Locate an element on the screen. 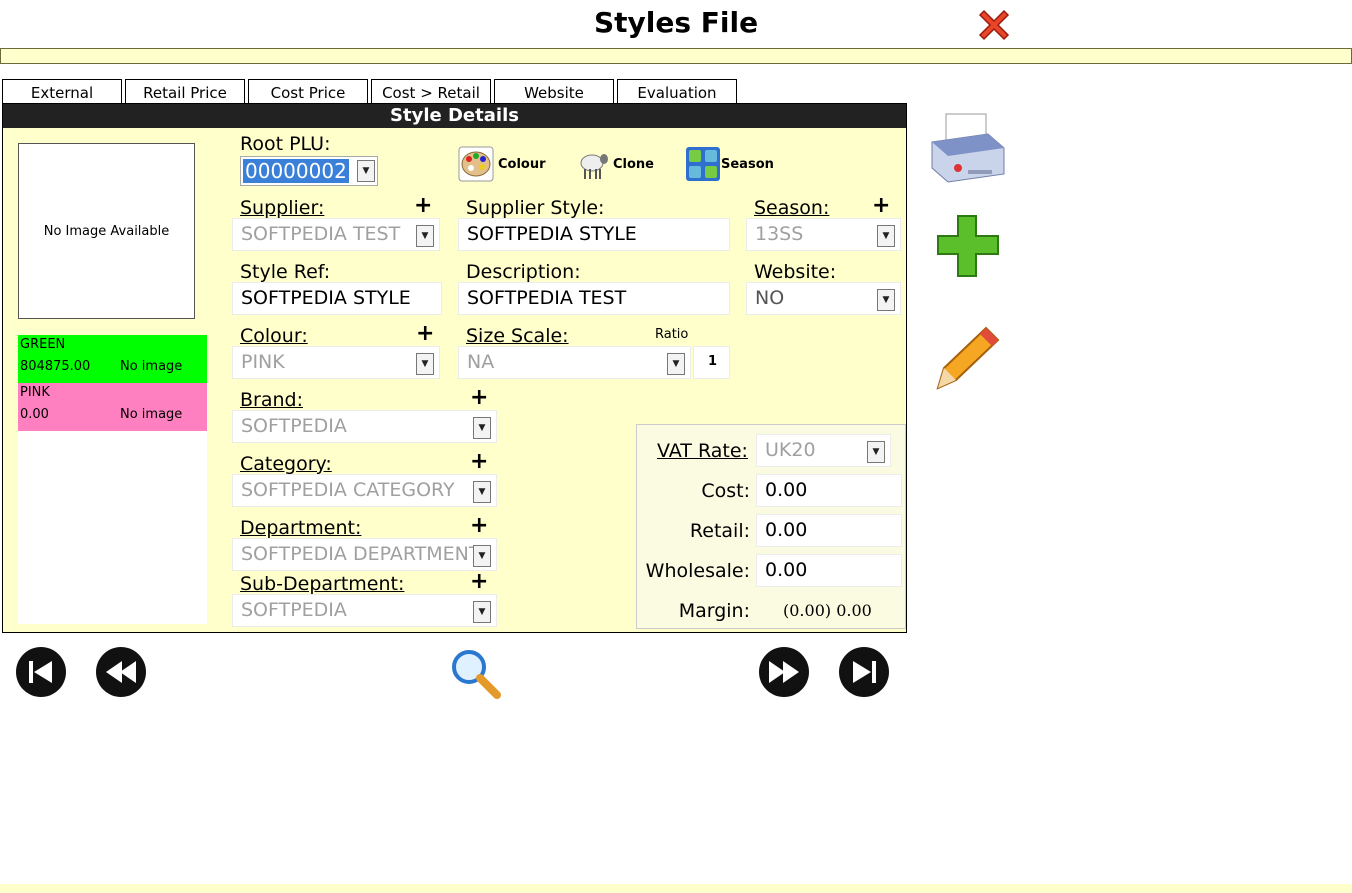  wholesale-label: Wholesale: is located at coordinates (697, 571).